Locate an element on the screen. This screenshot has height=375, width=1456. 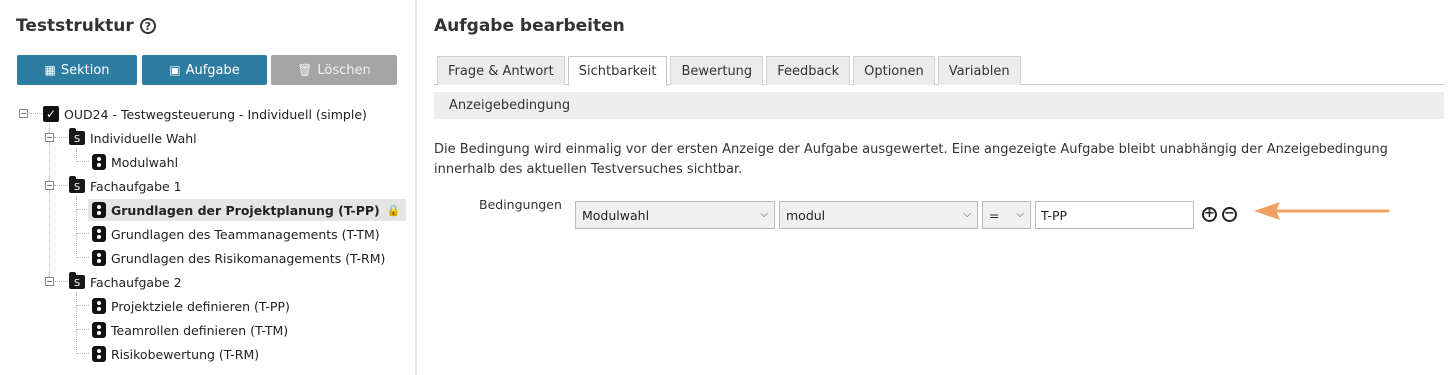
delete-label: Löschen is located at coordinates (344, 70).